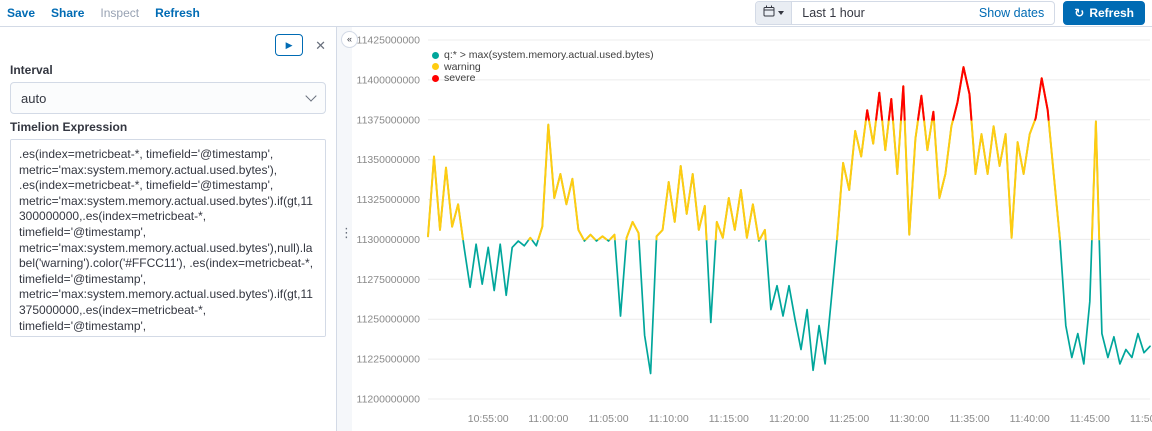 The image size is (1152, 431). I want to click on svg-text: 11:30:00, so click(909, 419).